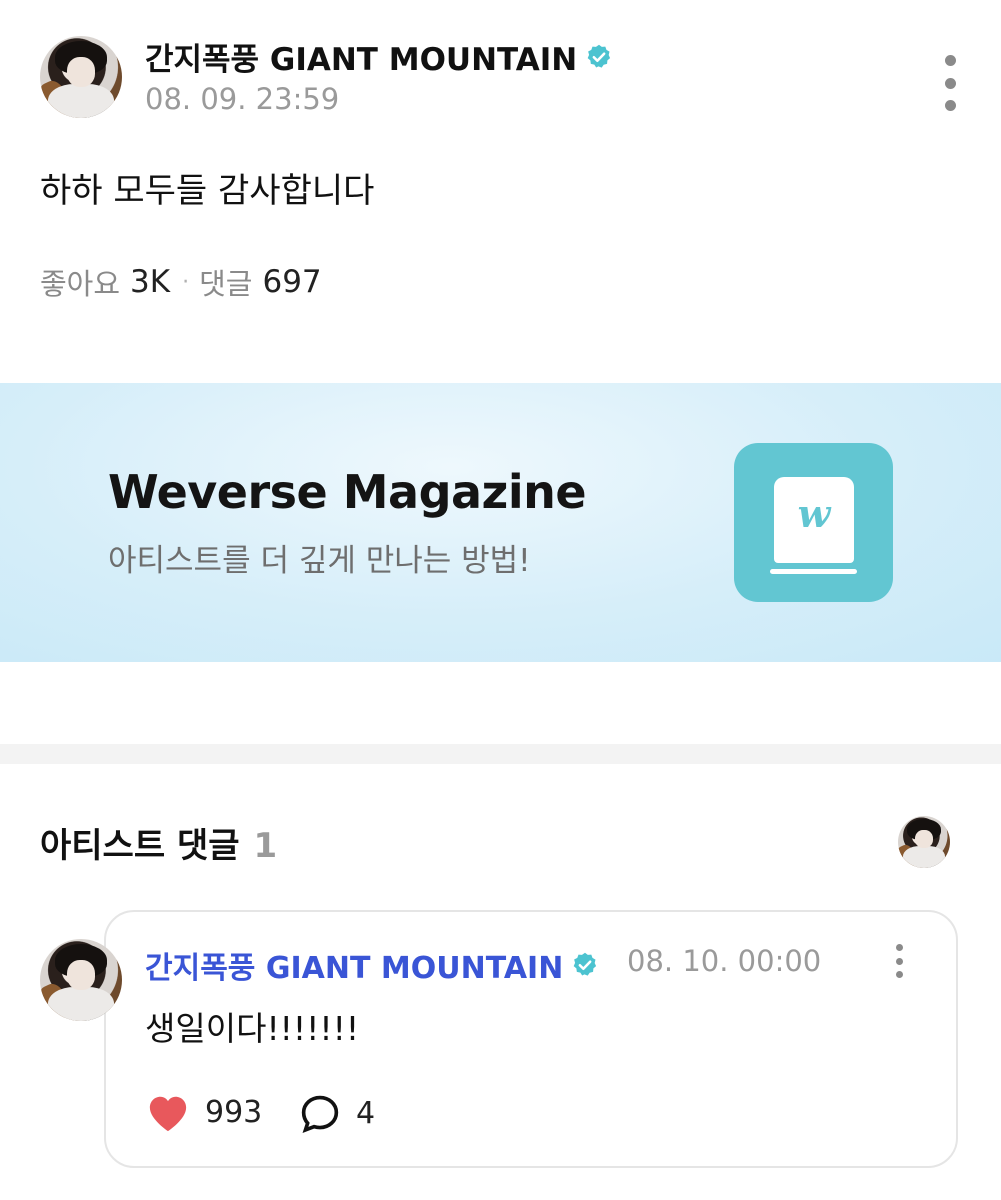 The height and width of the screenshot is (1200, 1001). I want to click on reply-count: 4, so click(366, 1113).